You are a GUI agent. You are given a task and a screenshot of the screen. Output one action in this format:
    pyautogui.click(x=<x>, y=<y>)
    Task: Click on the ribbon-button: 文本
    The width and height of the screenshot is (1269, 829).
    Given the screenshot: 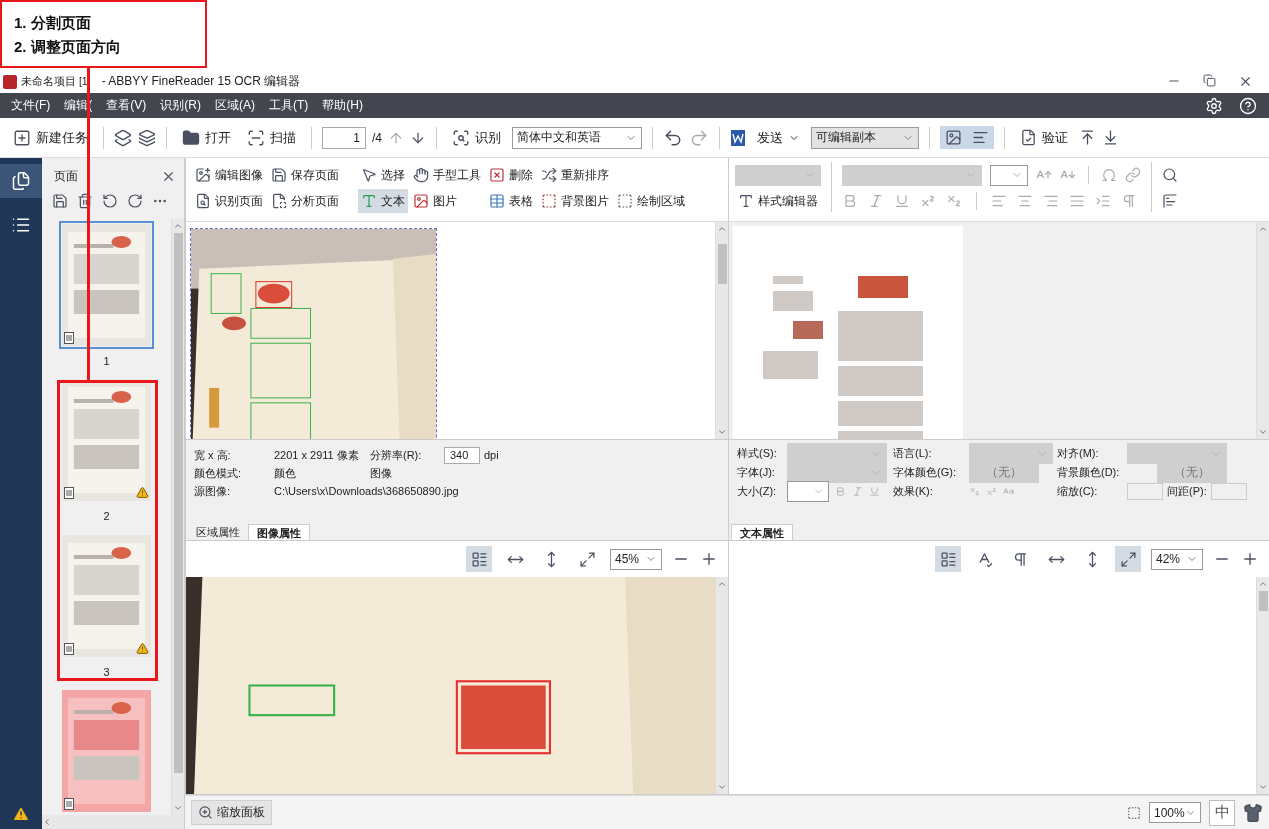 What is the action you would take?
    pyautogui.click(x=383, y=201)
    